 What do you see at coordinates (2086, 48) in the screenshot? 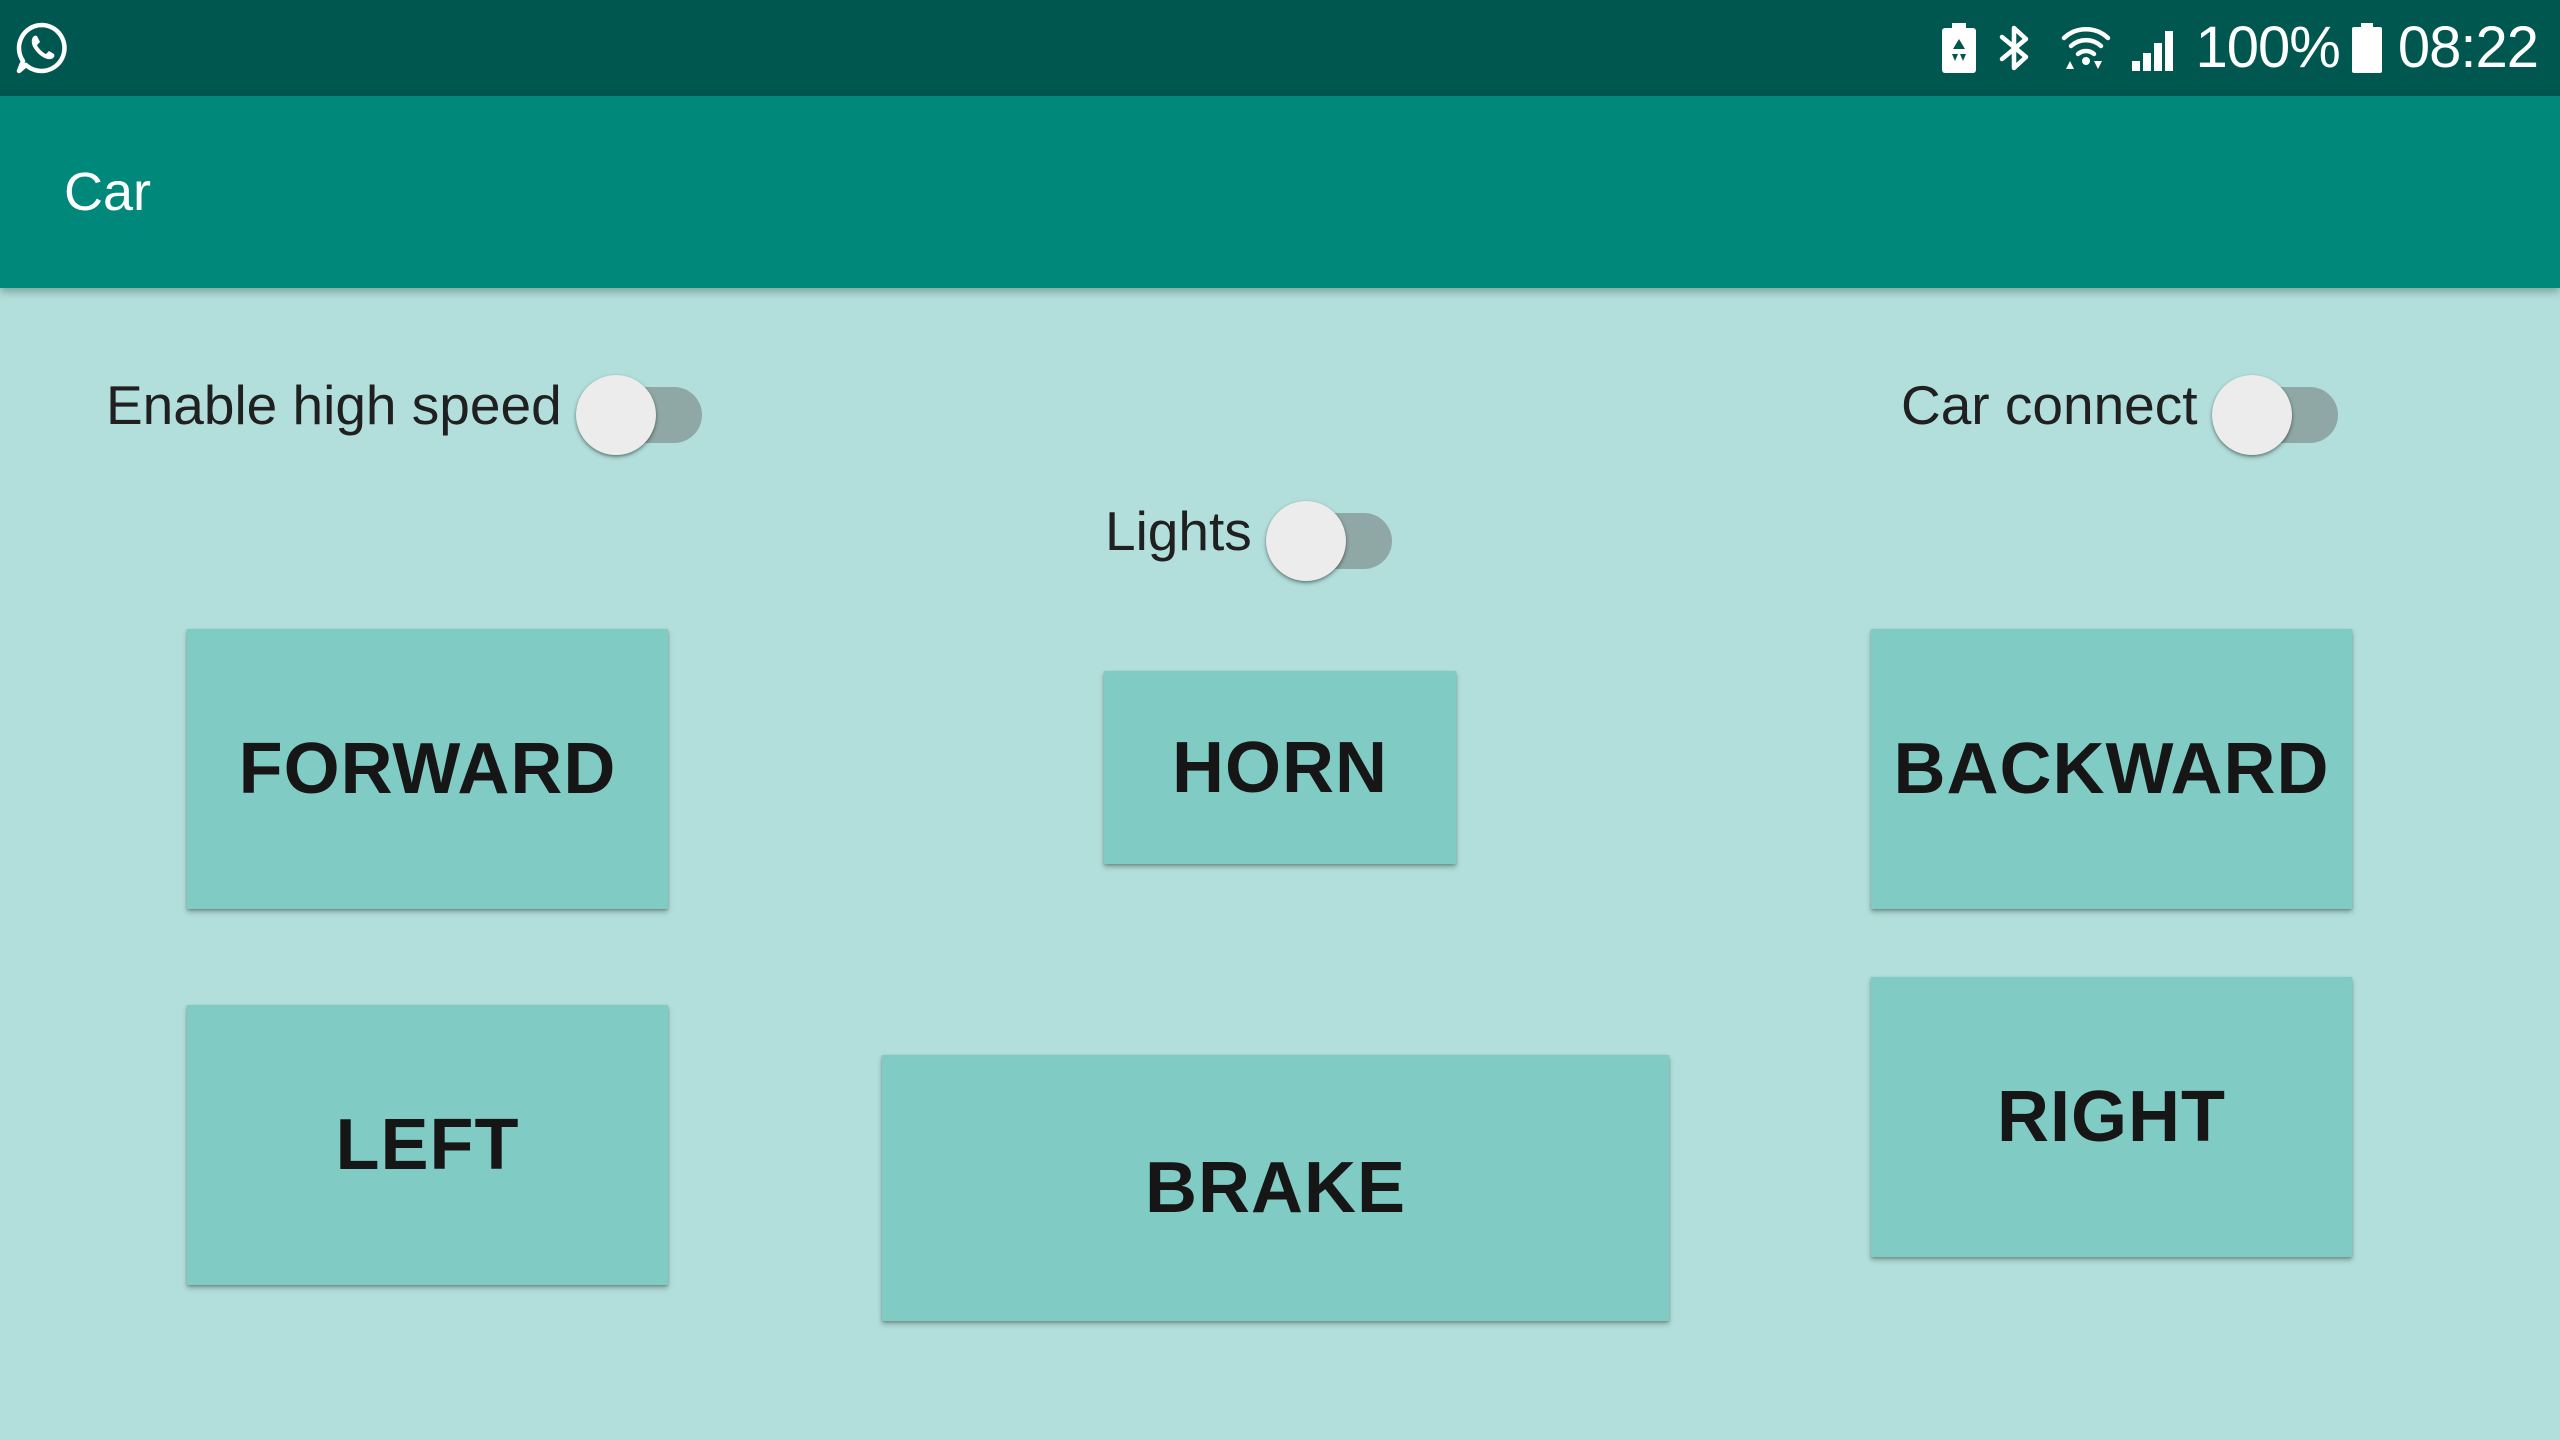
I see `wifi-icon` at bounding box center [2086, 48].